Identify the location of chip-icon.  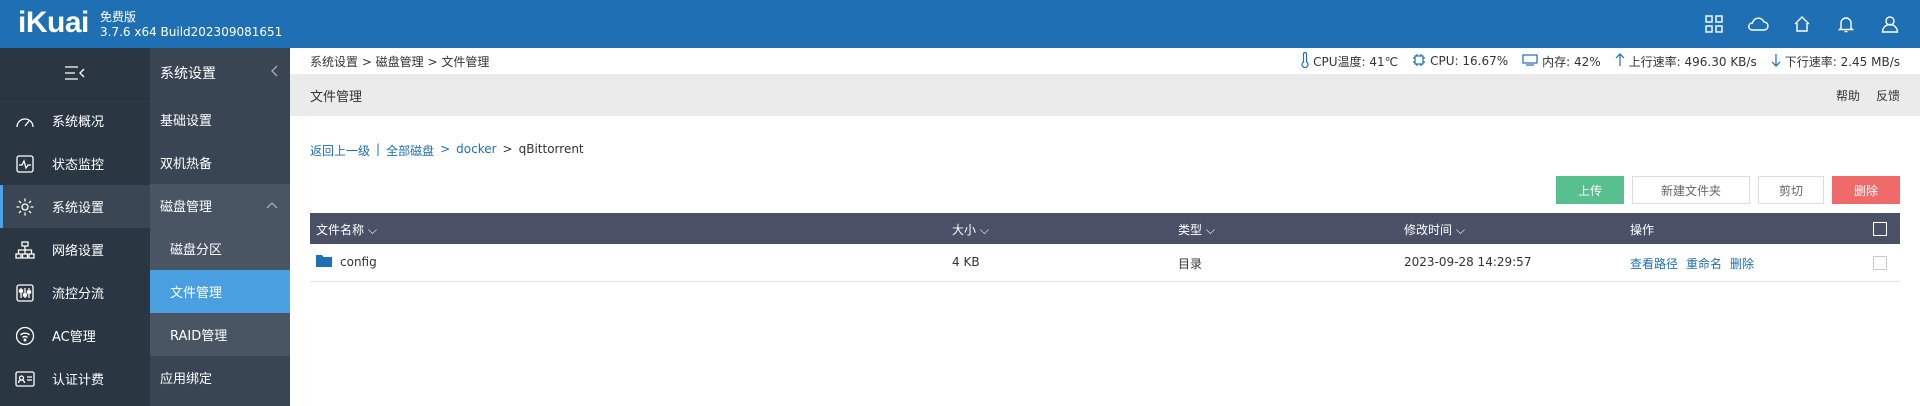
(1419, 61).